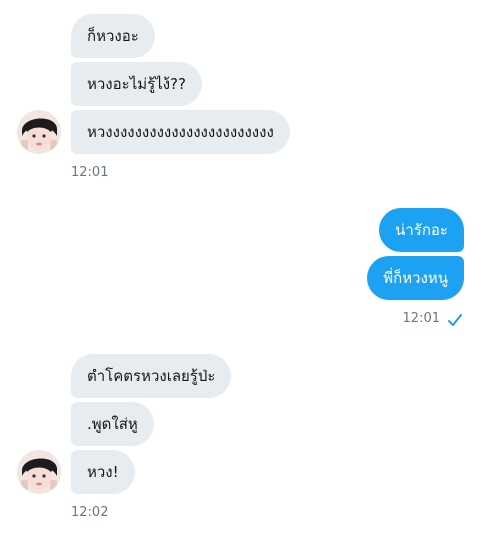 This screenshot has height=539, width=480. Describe the element at coordinates (103, 472) in the screenshot. I see `incoming-message: หวง!` at that location.